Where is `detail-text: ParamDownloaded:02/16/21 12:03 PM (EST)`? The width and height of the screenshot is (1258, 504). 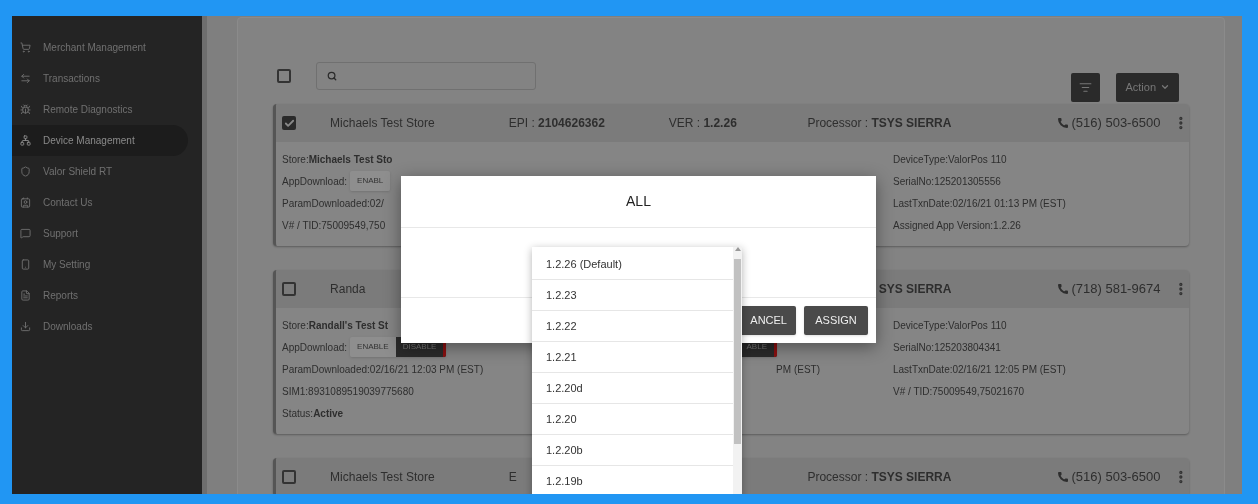 detail-text: ParamDownloaded:02/16/21 12:03 PM (EST) is located at coordinates (383, 369).